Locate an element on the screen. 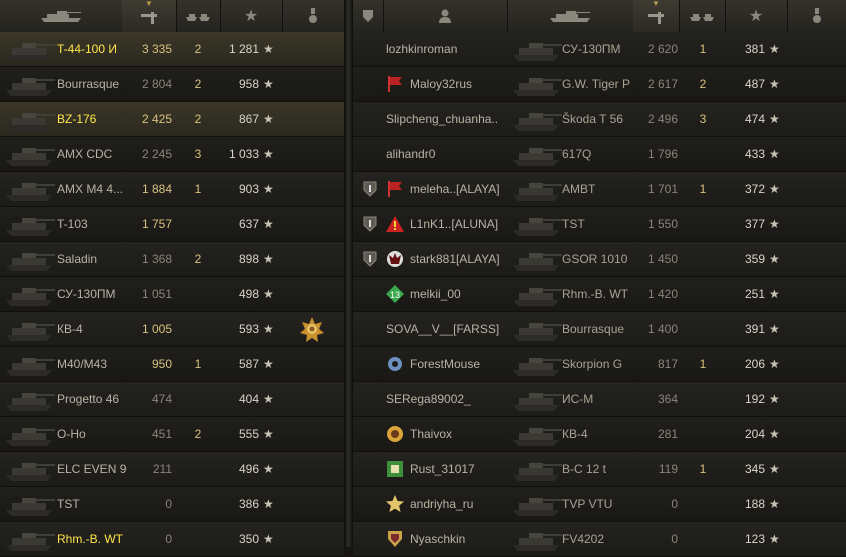 The width and height of the screenshot is (846, 557). table-row: Slipcheng_chuanha.. Škoda T 56 2 496 3 474 ★ is located at coordinates (599, 119).